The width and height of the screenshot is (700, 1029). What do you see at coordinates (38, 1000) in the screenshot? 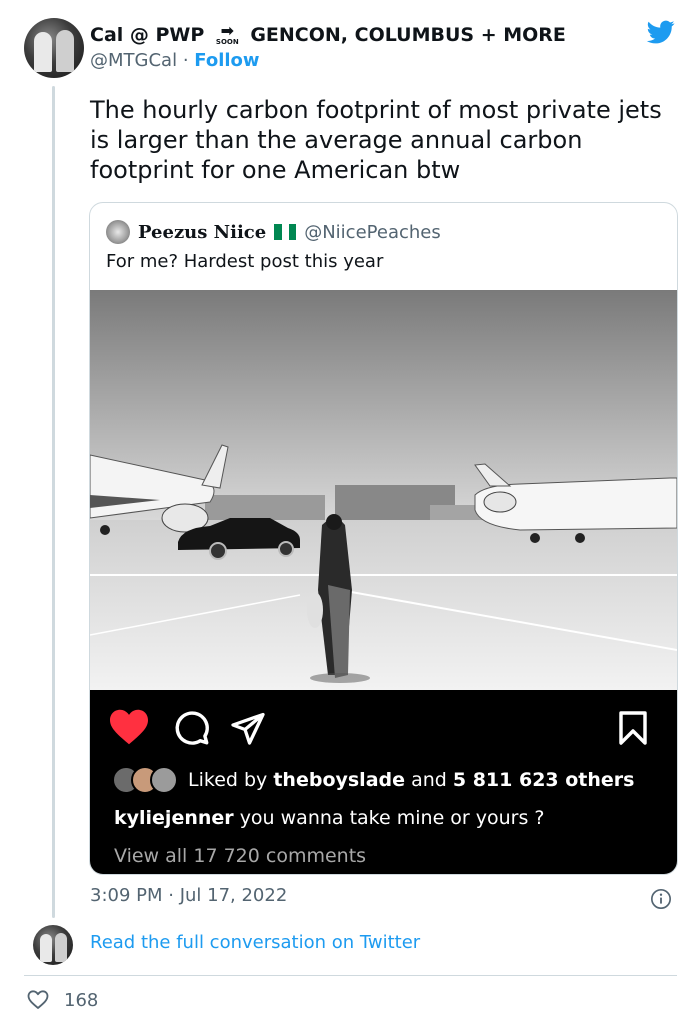
I see `heart-outline-icon` at bounding box center [38, 1000].